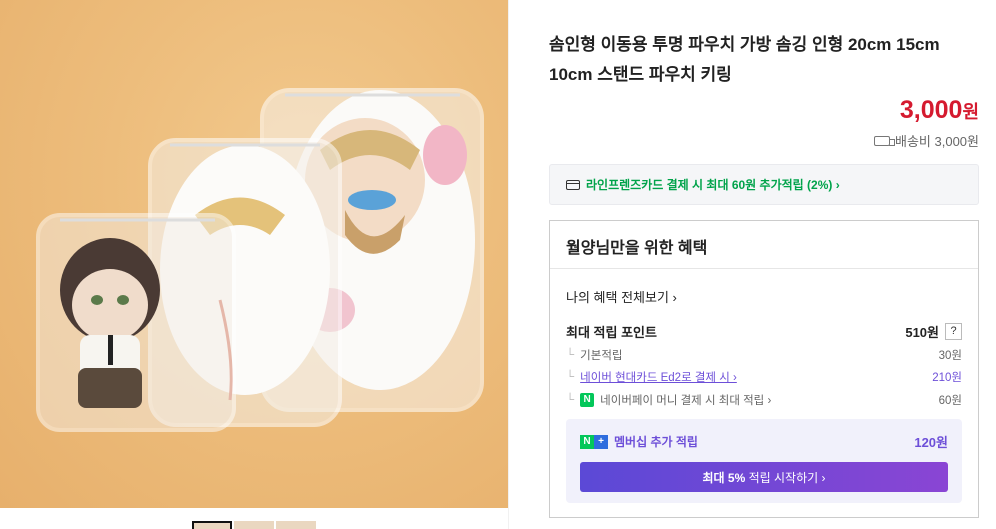 Image resolution: width=996 pixels, height=529 pixels. I want to click on membership-value: 120원, so click(931, 442).